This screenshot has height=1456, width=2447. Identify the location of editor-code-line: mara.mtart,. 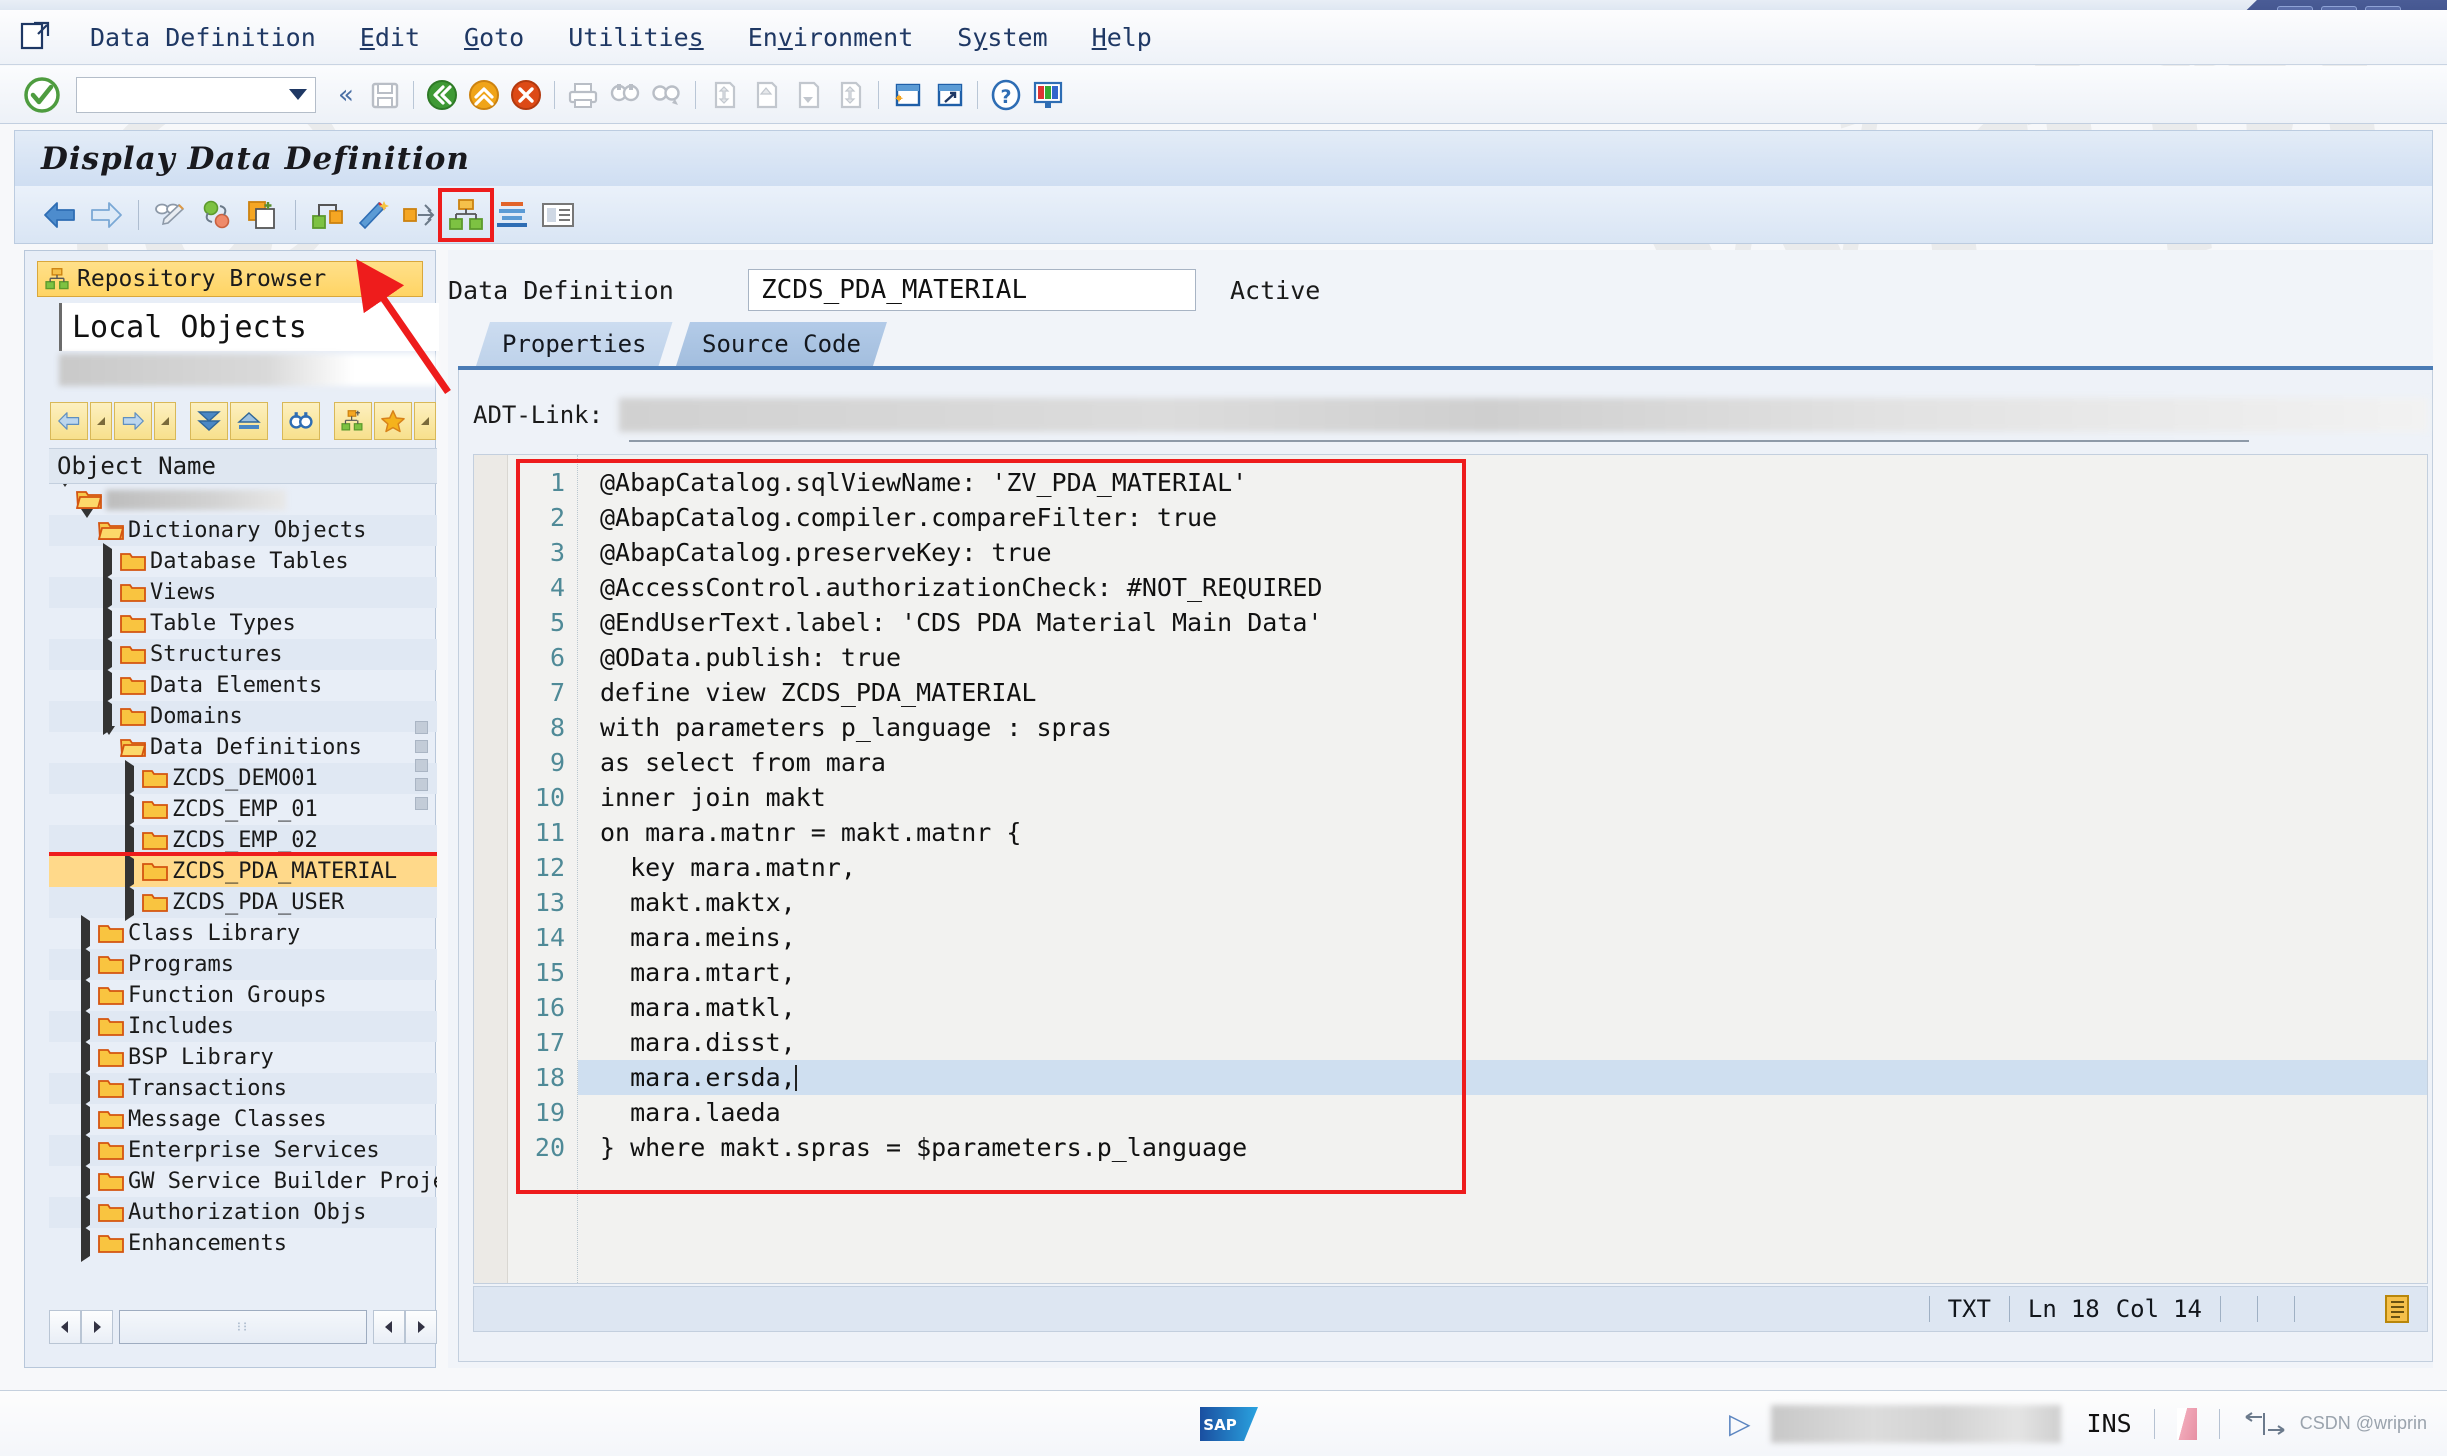
(1502, 972).